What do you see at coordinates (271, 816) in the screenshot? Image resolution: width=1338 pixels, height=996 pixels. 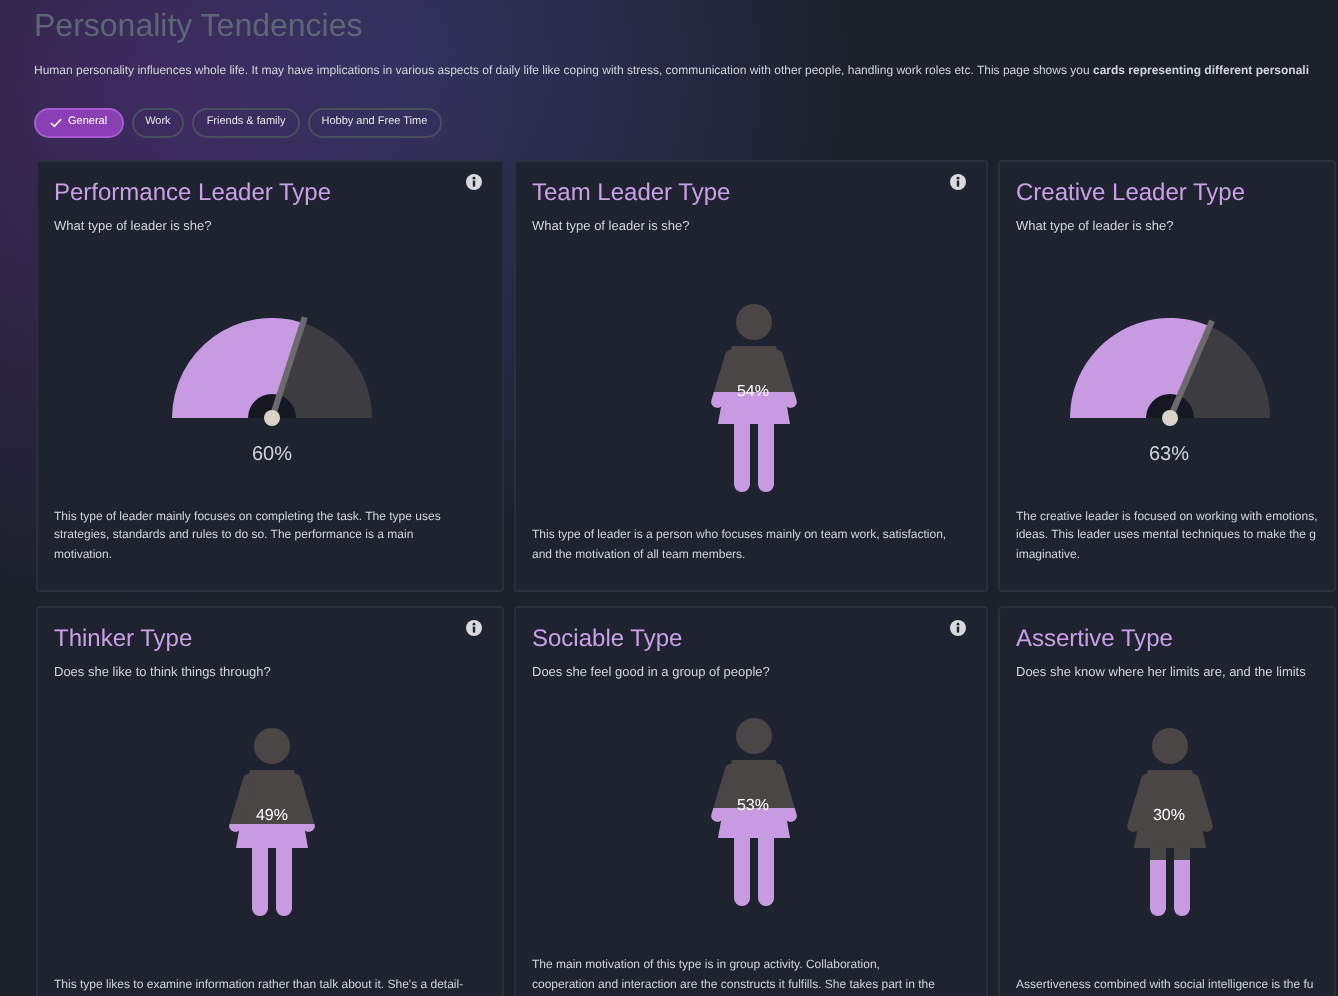 I see `percent-value: 49%` at bounding box center [271, 816].